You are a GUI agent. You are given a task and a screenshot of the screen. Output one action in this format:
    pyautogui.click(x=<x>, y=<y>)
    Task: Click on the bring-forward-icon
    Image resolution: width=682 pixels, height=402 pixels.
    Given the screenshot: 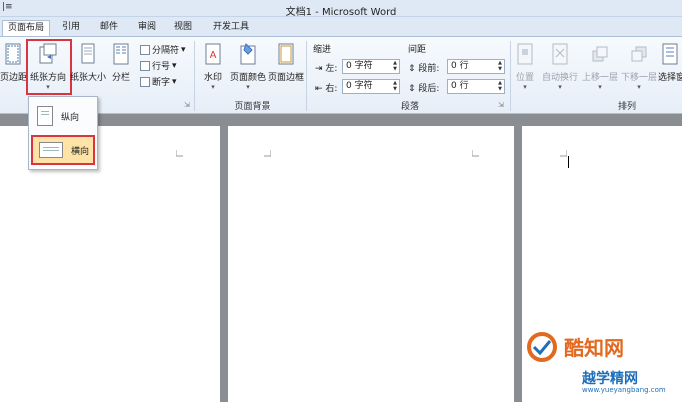 What is the action you would take?
    pyautogui.click(x=600, y=54)
    